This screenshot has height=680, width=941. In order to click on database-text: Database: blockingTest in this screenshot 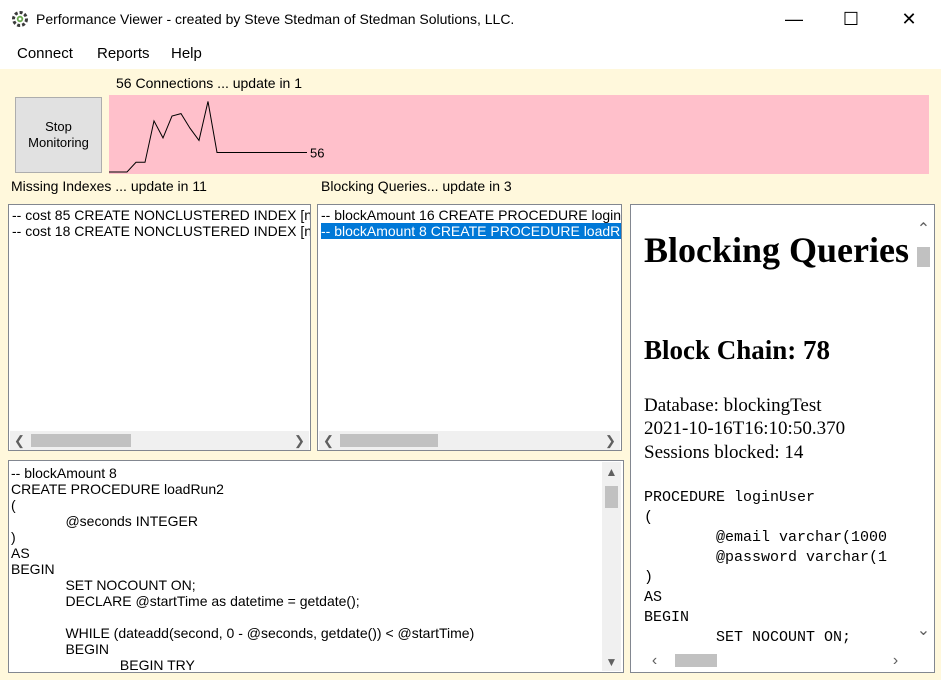, I will do `click(733, 405)`.